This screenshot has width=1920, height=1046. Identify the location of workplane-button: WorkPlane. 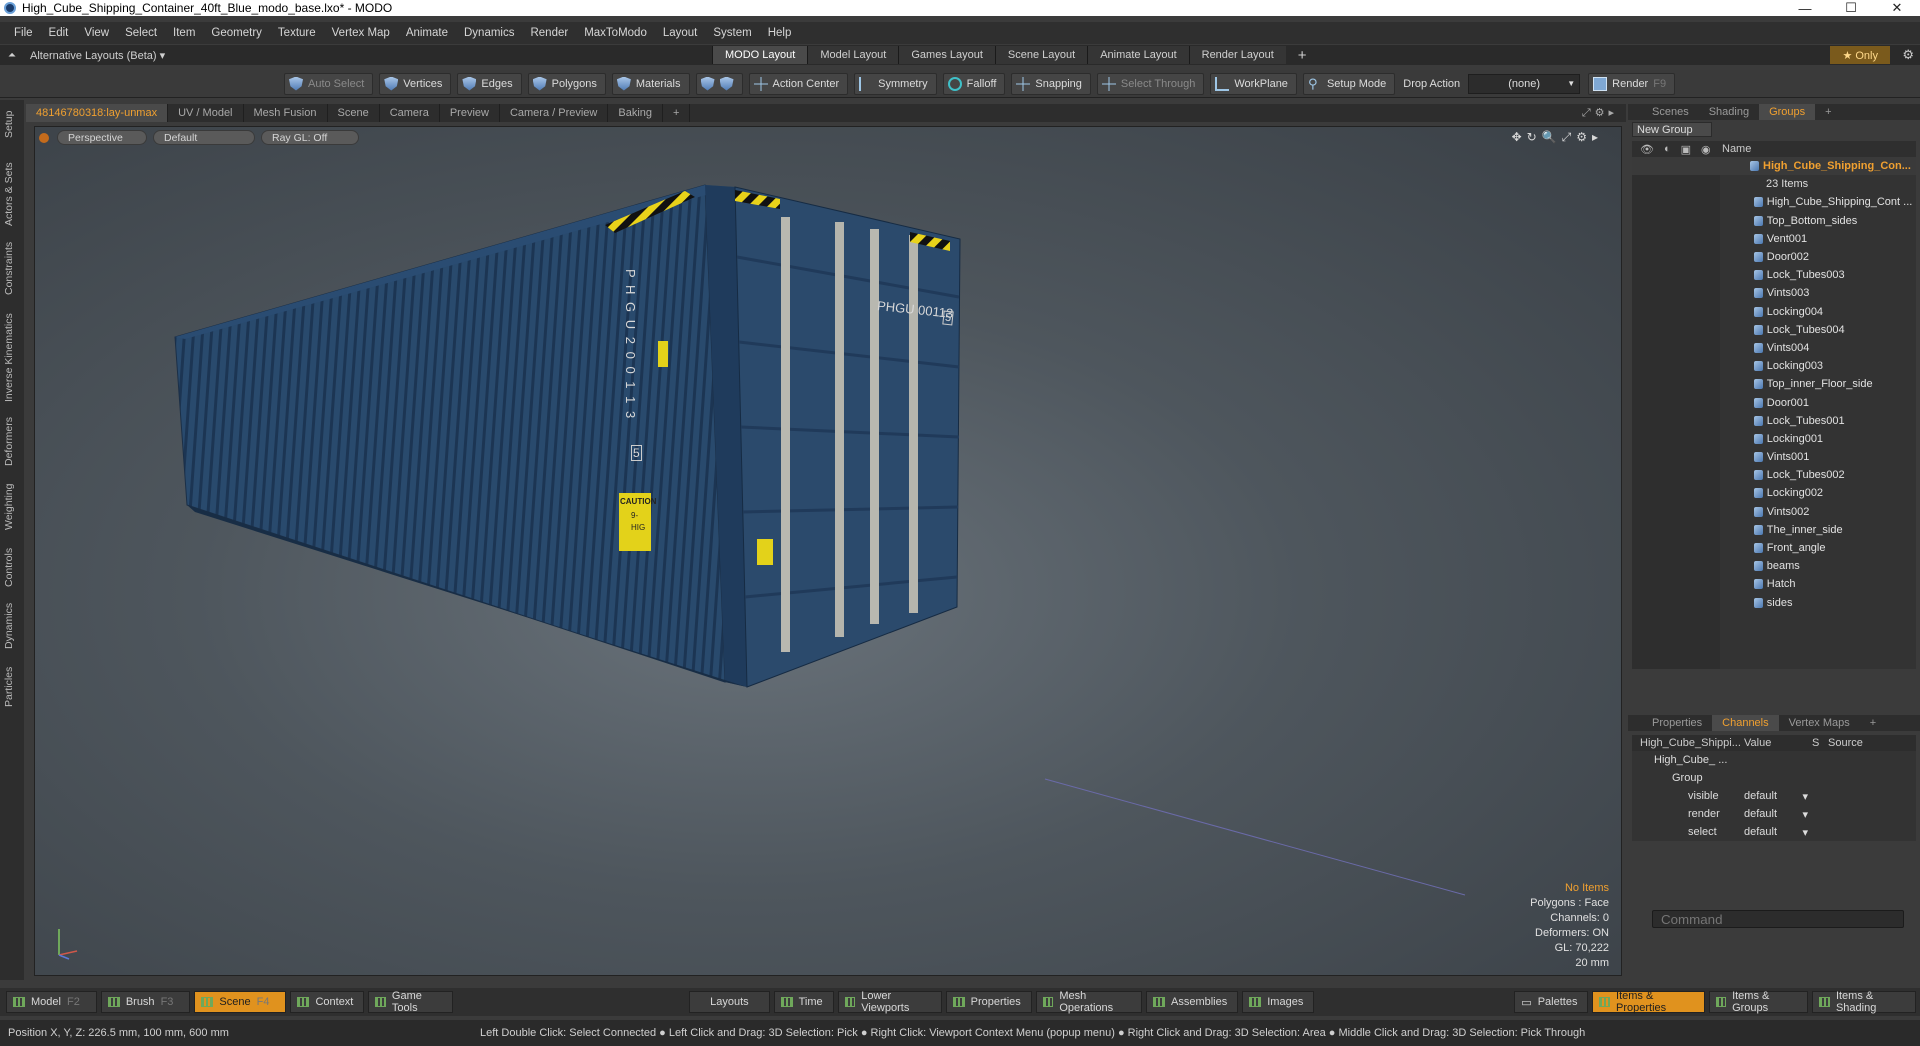
(1253, 83).